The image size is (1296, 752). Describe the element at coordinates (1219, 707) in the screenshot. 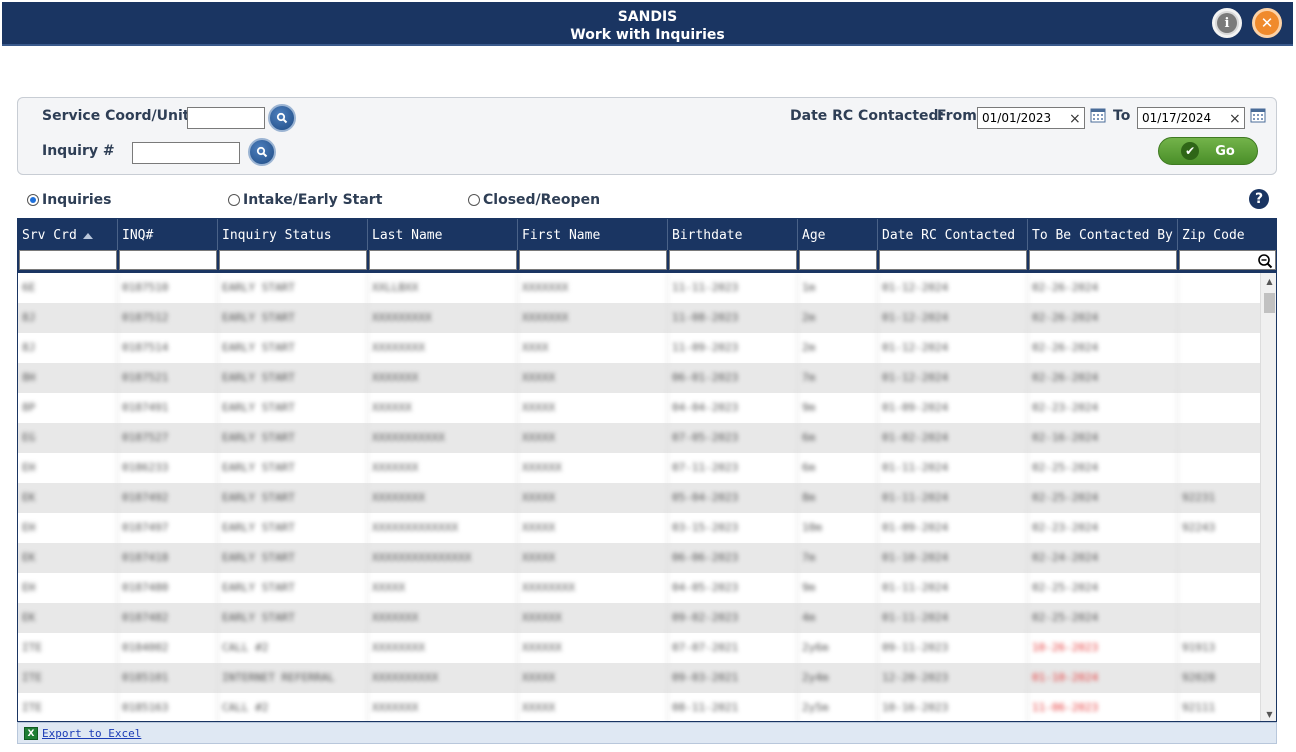

I see `table-cell: 92111` at that location.